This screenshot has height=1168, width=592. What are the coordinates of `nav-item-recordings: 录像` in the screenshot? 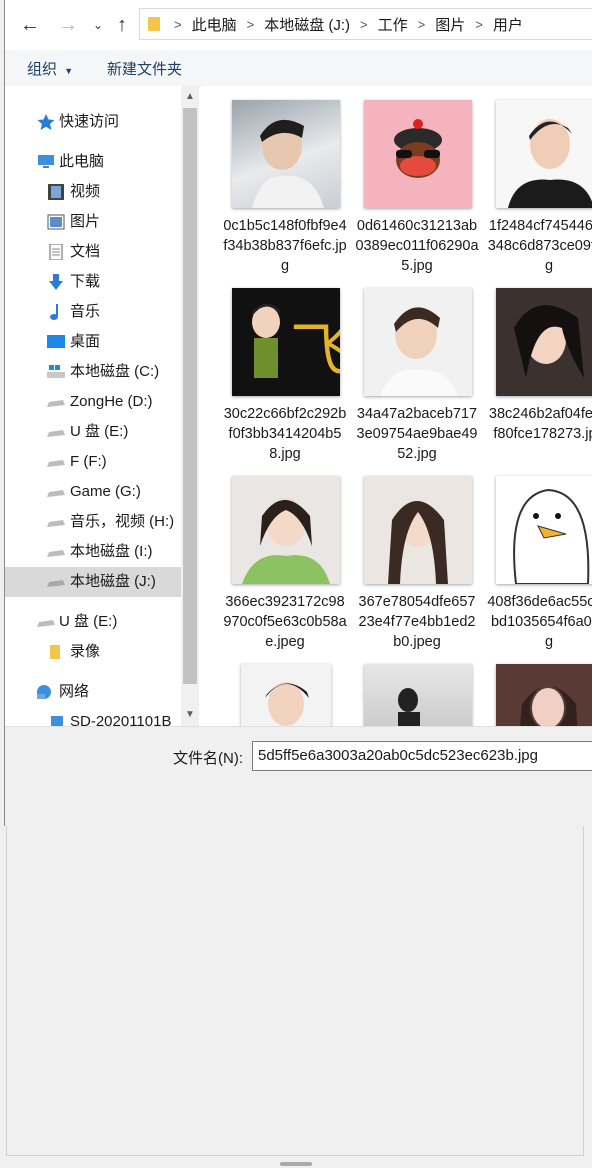 It's located at (94, 652).